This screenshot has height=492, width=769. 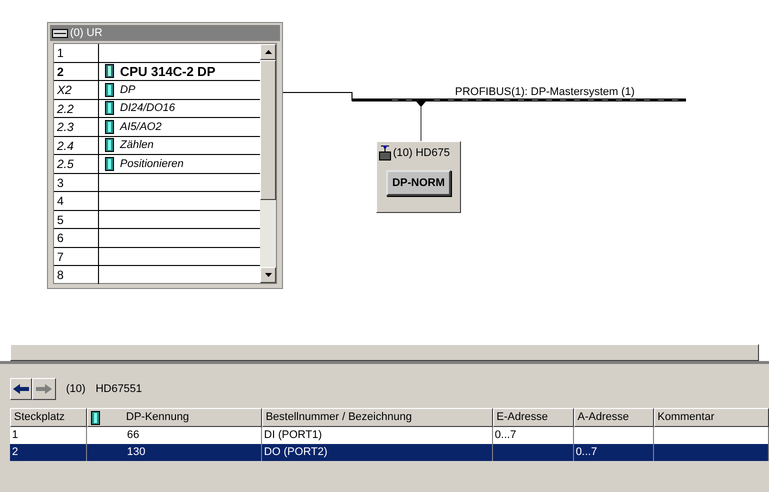 I want to click on down-arrow-icon, so click(x=268, y=275).